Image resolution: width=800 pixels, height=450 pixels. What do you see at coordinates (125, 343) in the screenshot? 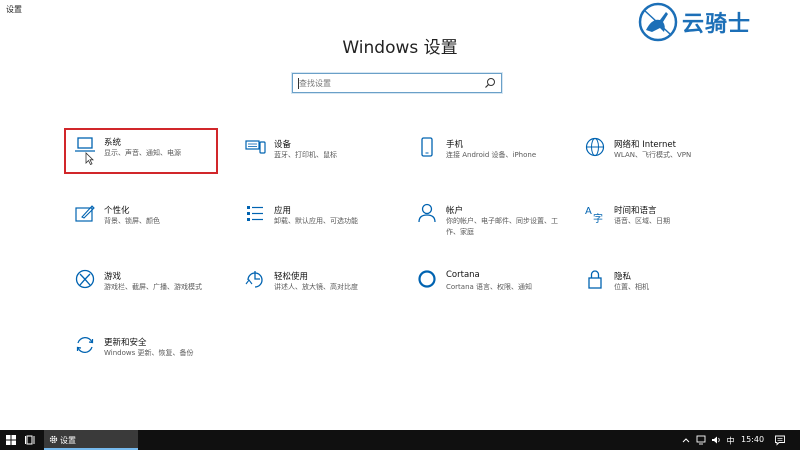
I see `tile-title: 更新和安全` at bounding box center [125, 343].